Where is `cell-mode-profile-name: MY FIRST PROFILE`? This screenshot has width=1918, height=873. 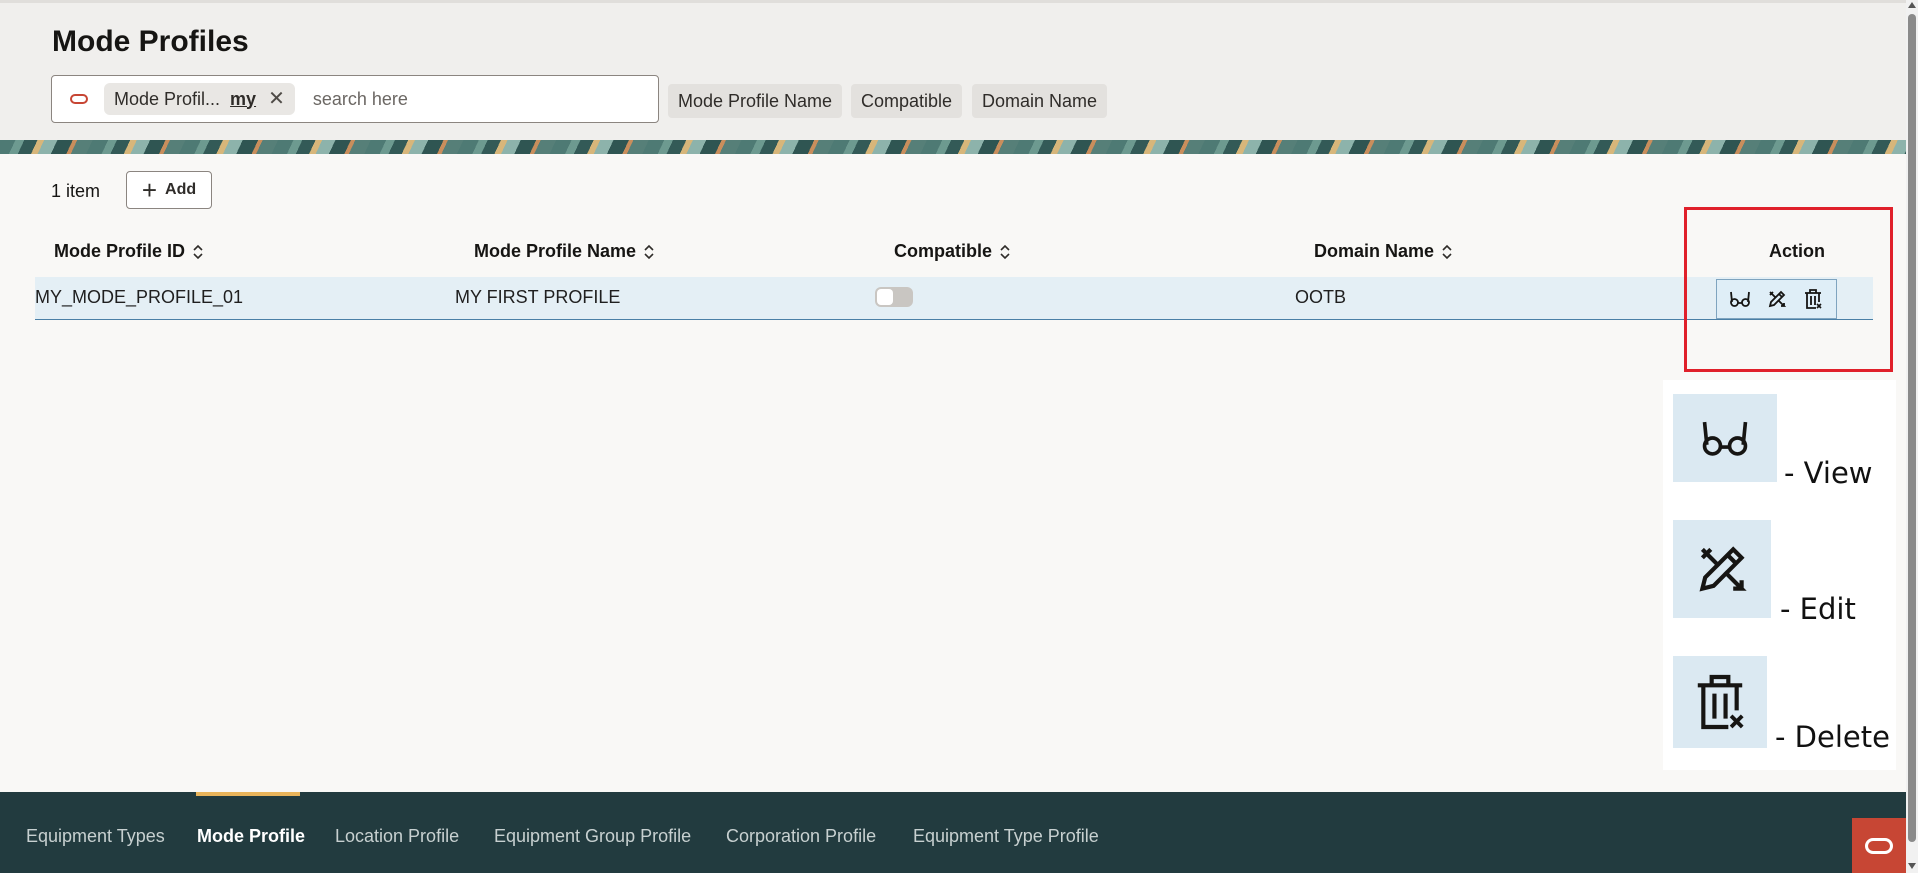
cell-mode-profile-name: MY FIRST PROFILE is located at coordinates (538, 297).